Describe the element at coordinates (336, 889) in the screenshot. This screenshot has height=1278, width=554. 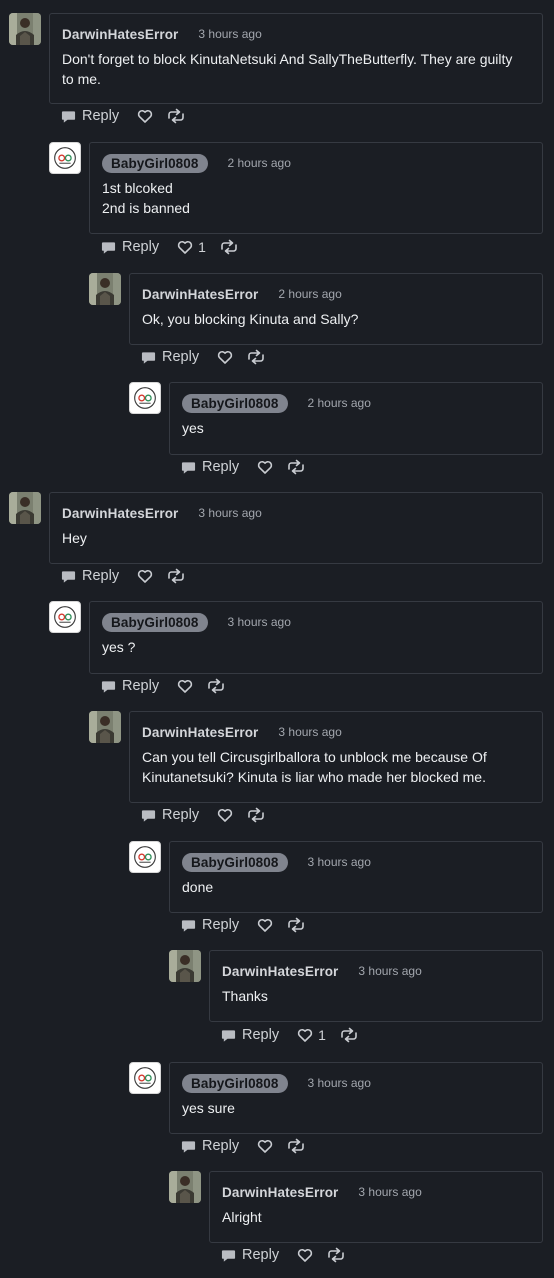
I see `comment: BabyGirl0808 3 hours ago done Reply` at that location.